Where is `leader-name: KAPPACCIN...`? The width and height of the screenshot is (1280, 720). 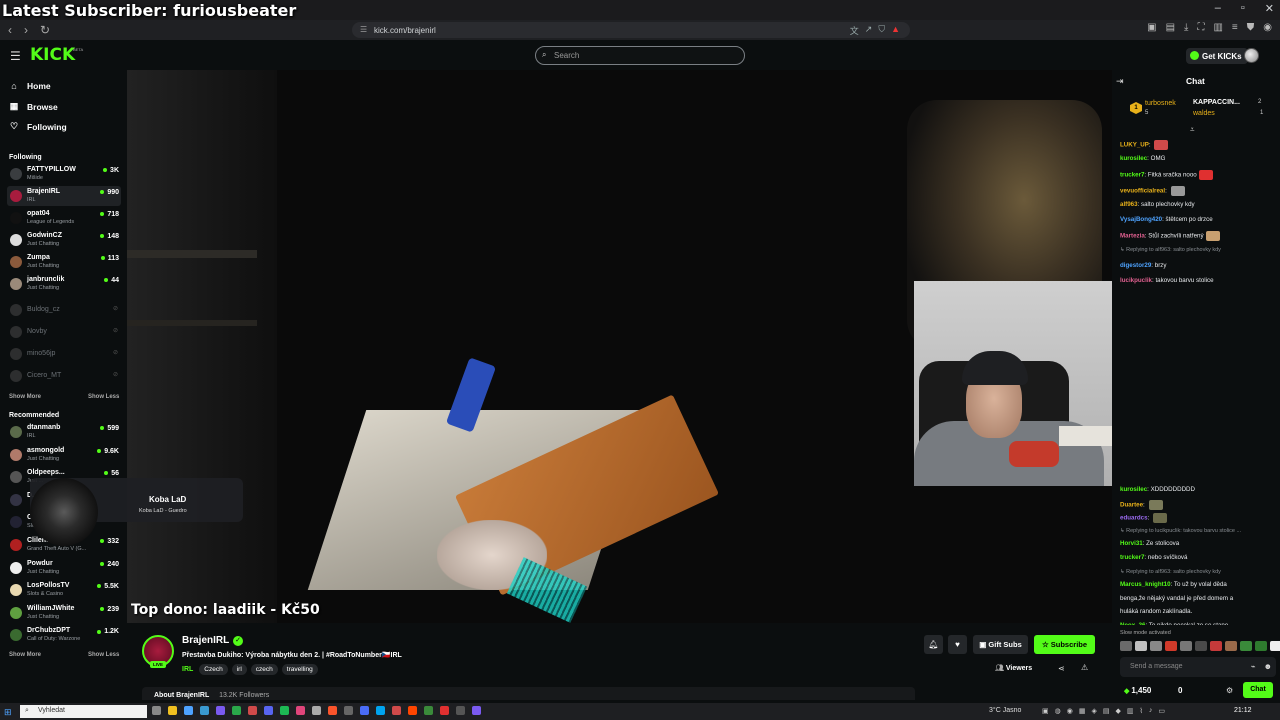
leader-name: KAPPACCIN... is located at coordinates (1216, 102).